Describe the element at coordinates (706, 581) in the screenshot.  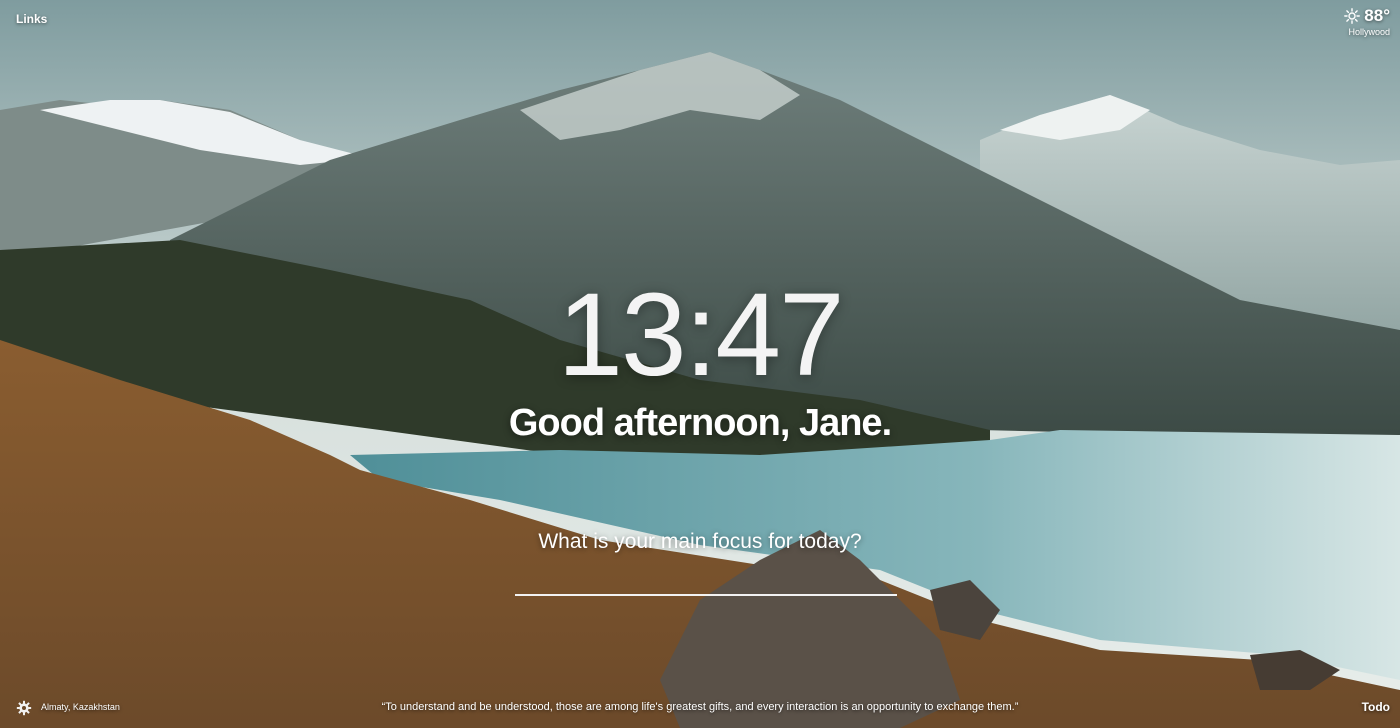
I see `focus-input` at that location.